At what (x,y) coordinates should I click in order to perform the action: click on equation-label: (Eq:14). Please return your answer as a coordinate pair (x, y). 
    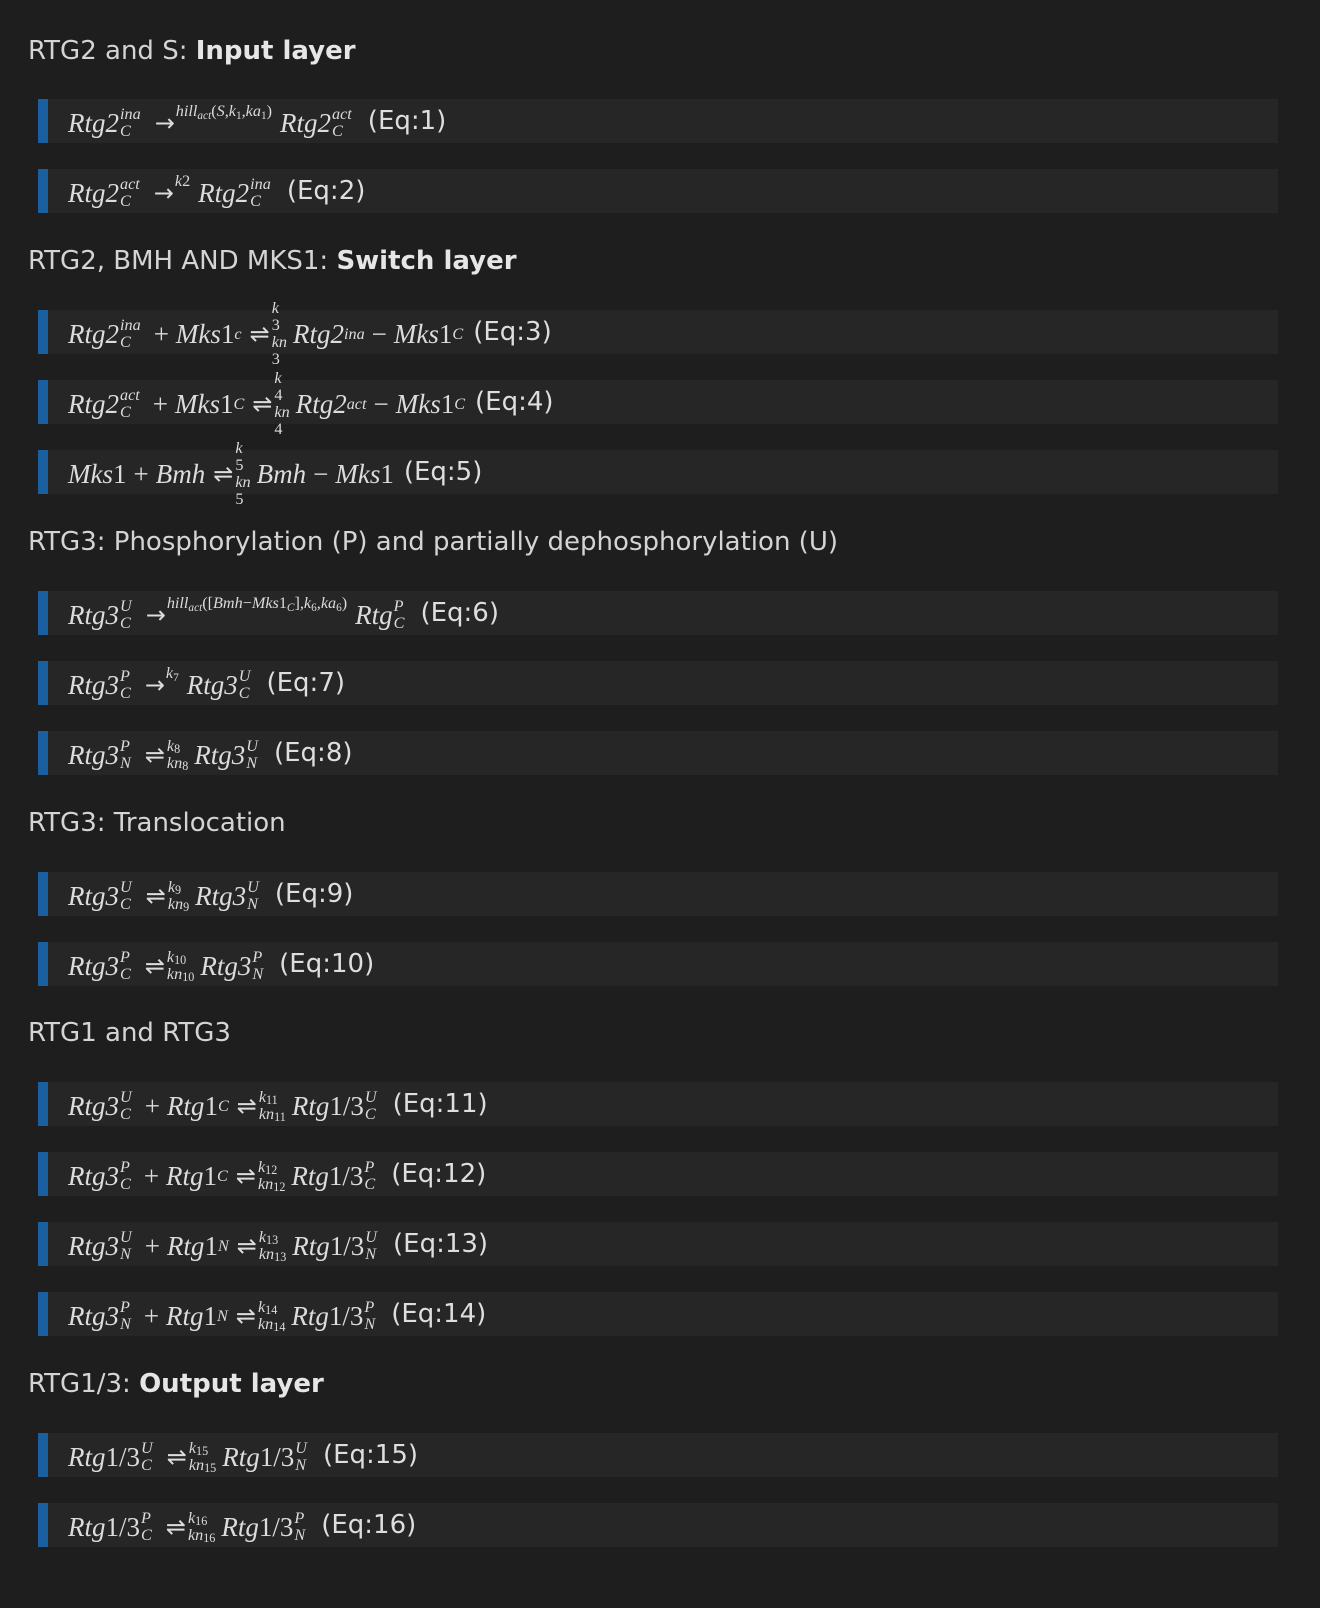
    Looking at the image, I should click on (439, 1314).